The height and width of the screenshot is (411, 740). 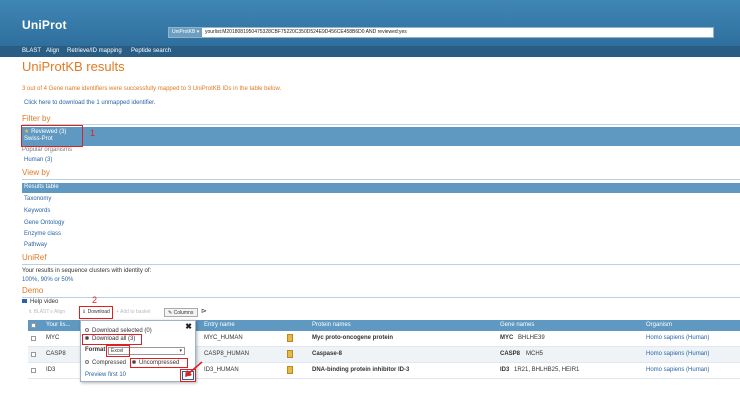 What do you see at coordinates (44, 223) in the screenshot?
I see `view-gene-ontology: Gene Ontology` at bounding box center [44, 223].